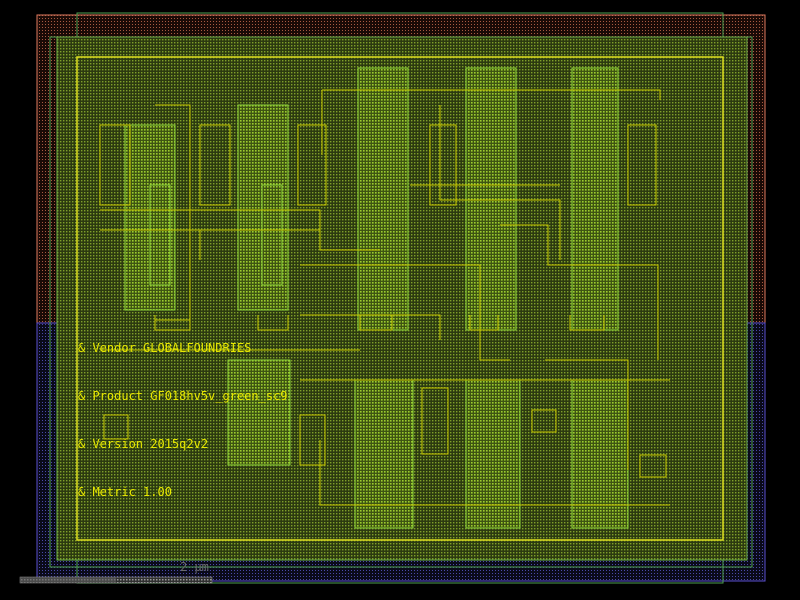  What do you see at coordinates (68, 580) in the screenshot?
I see `scale-bar-segment` at bounding box center [68, 580].